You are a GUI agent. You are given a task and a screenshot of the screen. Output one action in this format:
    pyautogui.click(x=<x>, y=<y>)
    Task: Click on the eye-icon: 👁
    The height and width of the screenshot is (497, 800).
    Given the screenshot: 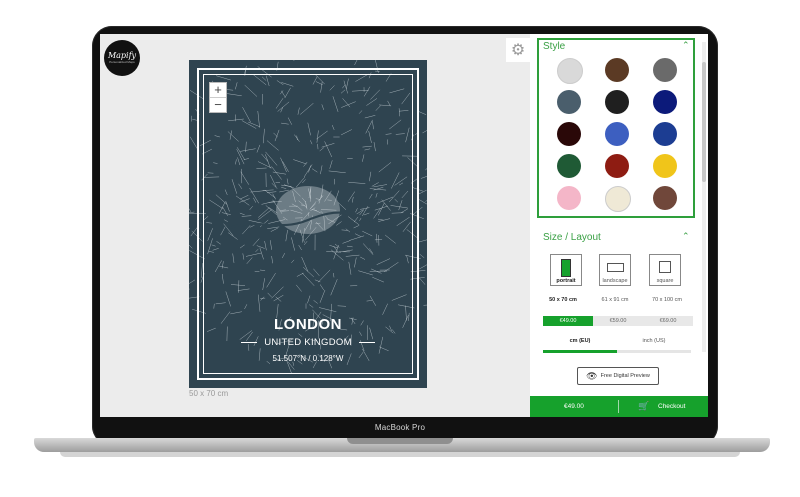 What is the action you would take?
    pyautogui.click(x=592, y=375)
    